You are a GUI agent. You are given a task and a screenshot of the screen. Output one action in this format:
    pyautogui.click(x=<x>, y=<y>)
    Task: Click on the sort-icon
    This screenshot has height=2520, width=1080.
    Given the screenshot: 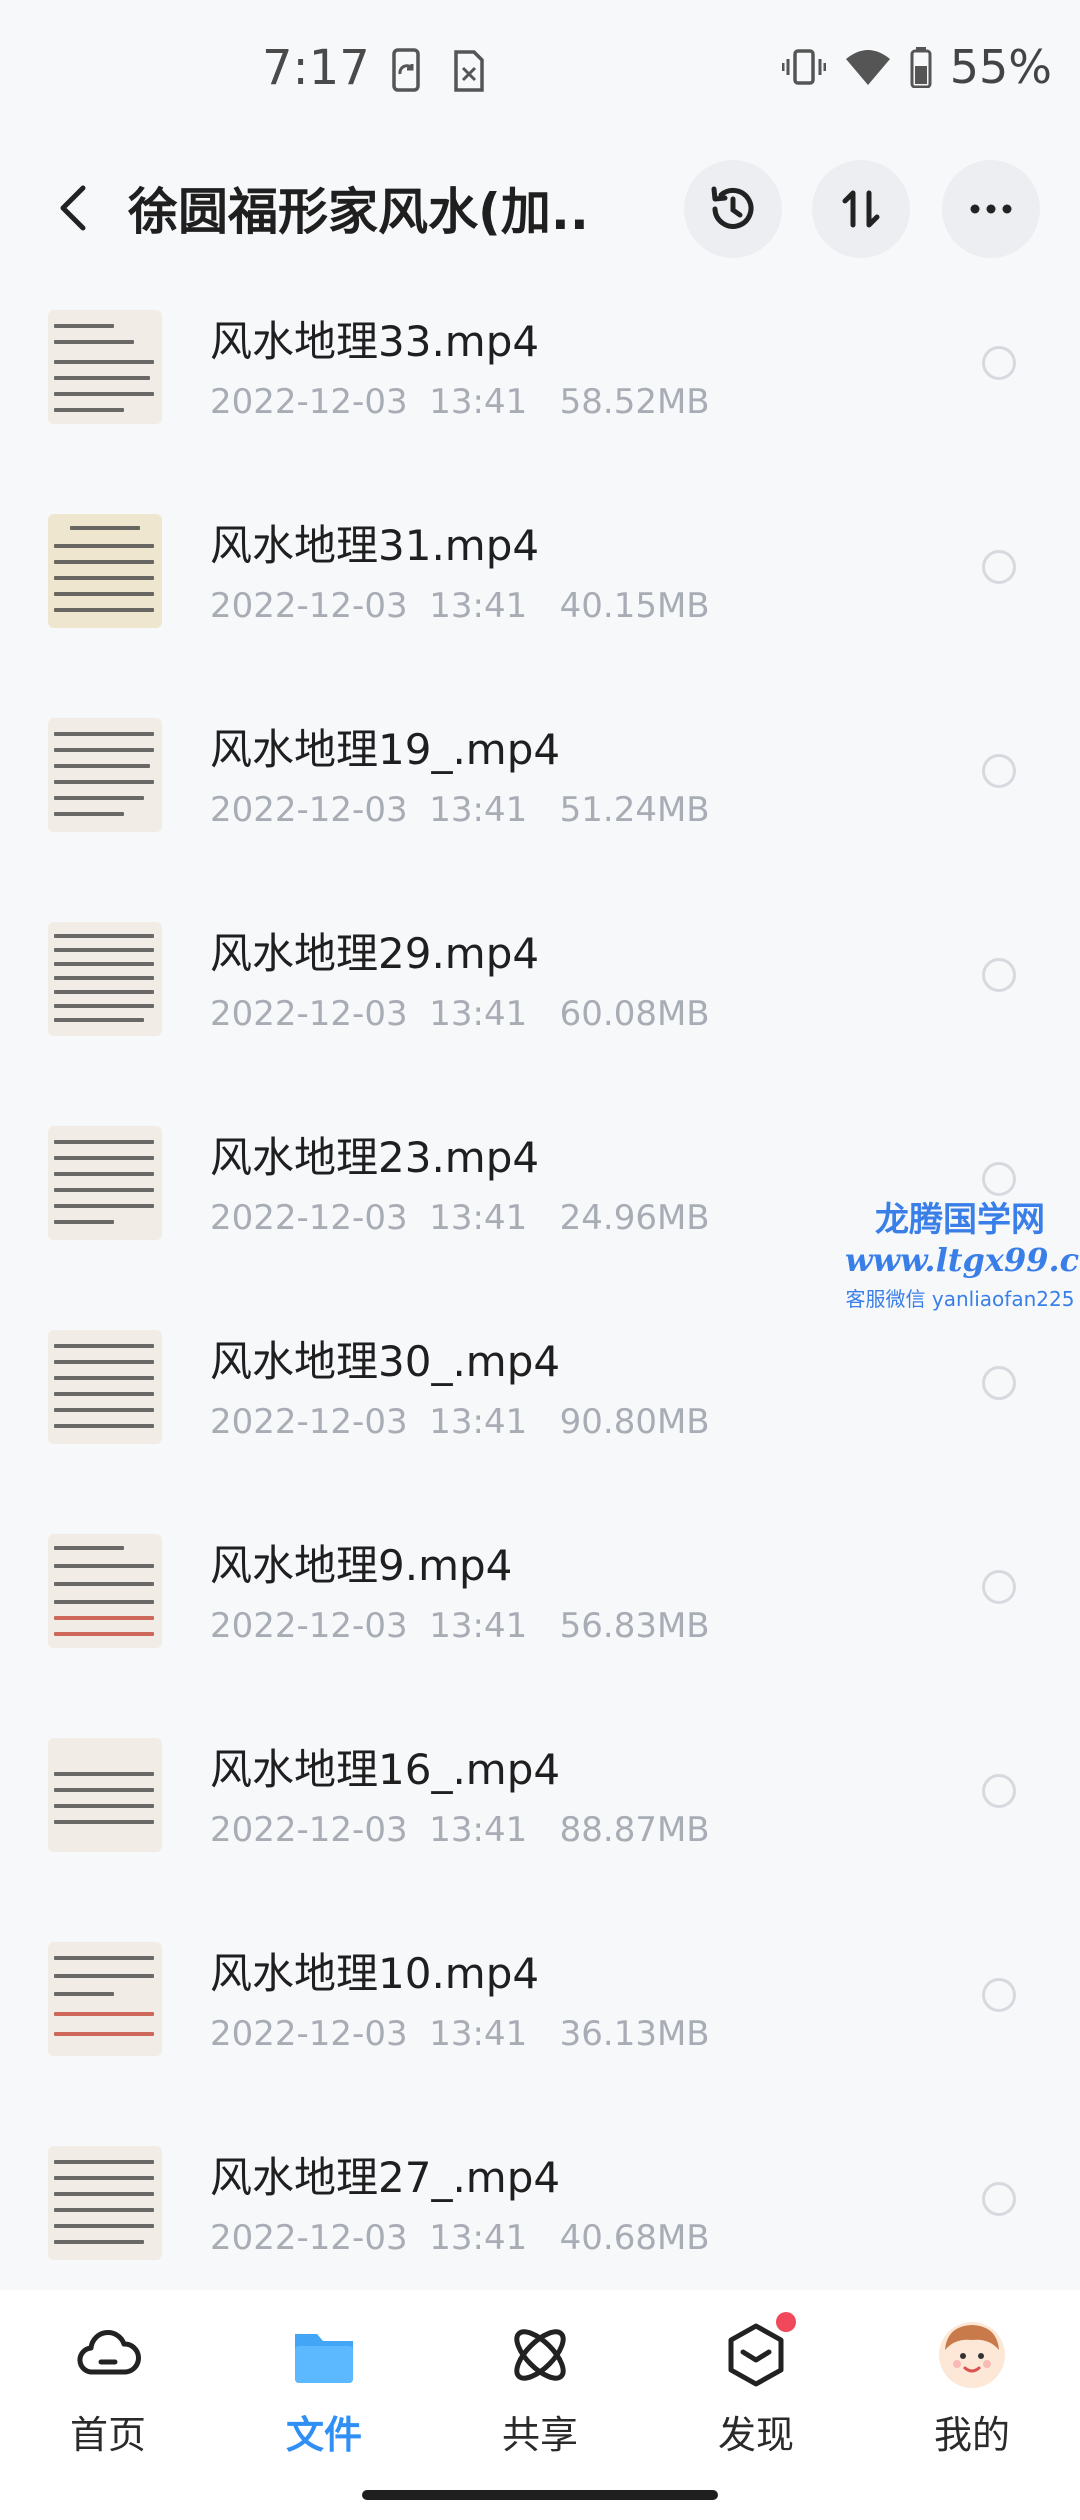 What is the action you would take?
    pyautogui.click(x=861, y=209)
    